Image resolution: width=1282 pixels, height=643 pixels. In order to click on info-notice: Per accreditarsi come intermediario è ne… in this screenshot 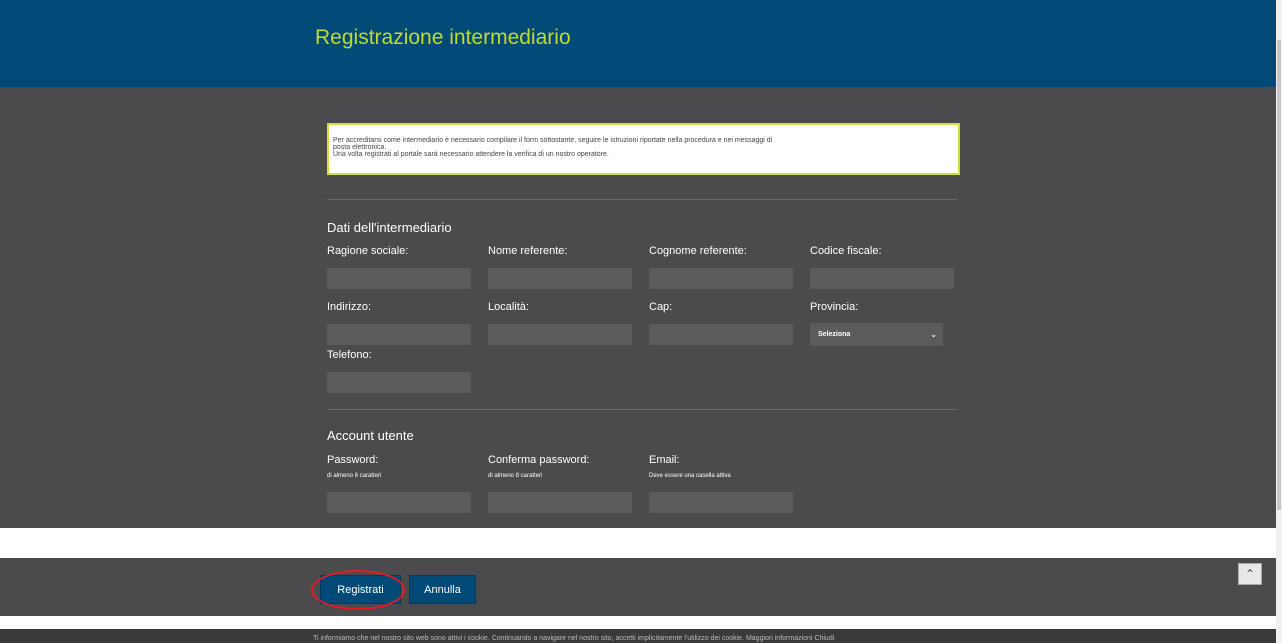, I will do `click(643, 149)`.